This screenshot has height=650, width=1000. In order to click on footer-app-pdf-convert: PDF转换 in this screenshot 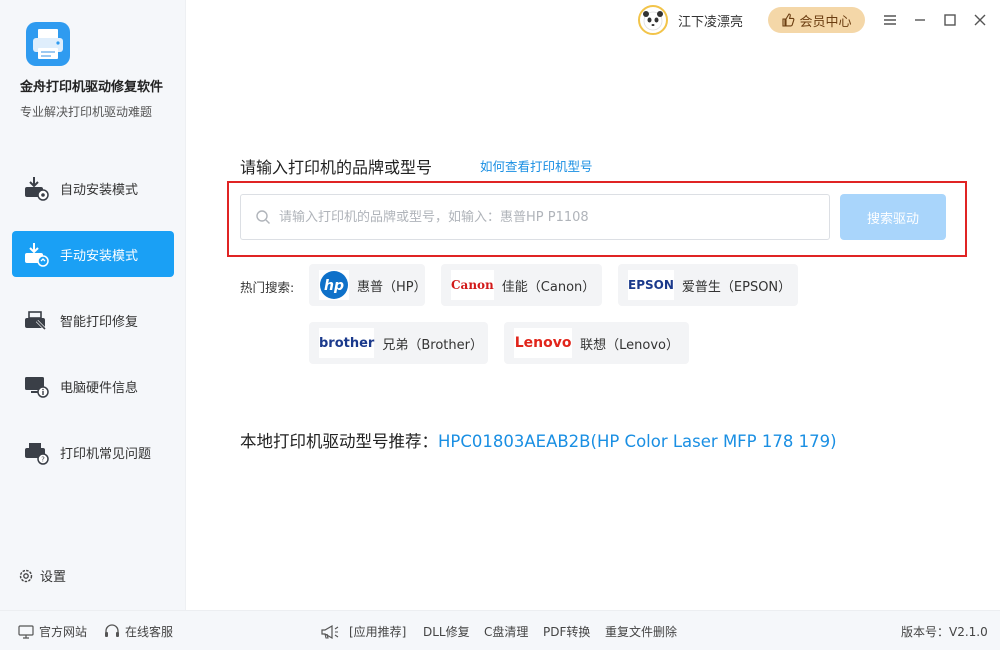, I will do `click(566, 631)`.